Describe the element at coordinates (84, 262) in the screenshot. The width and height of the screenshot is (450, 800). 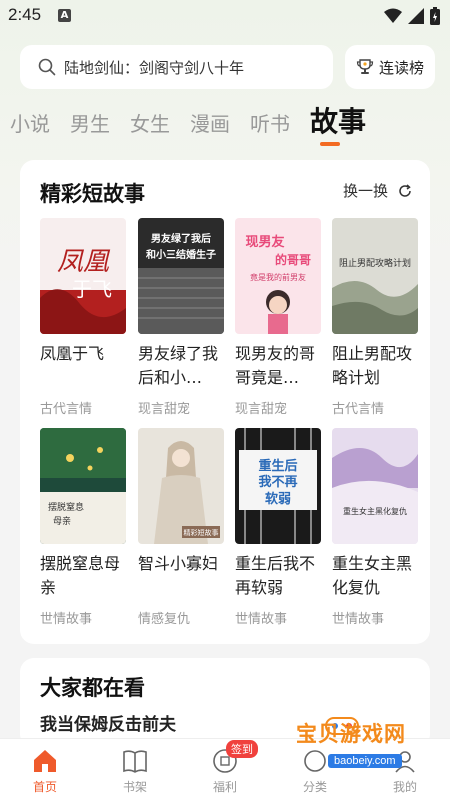
I see `cover-text: 凤凰` at that location.